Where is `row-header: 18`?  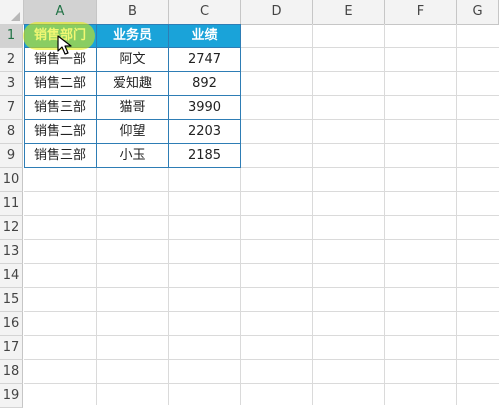 row-header: 18 is located at coordinates (11, 372).